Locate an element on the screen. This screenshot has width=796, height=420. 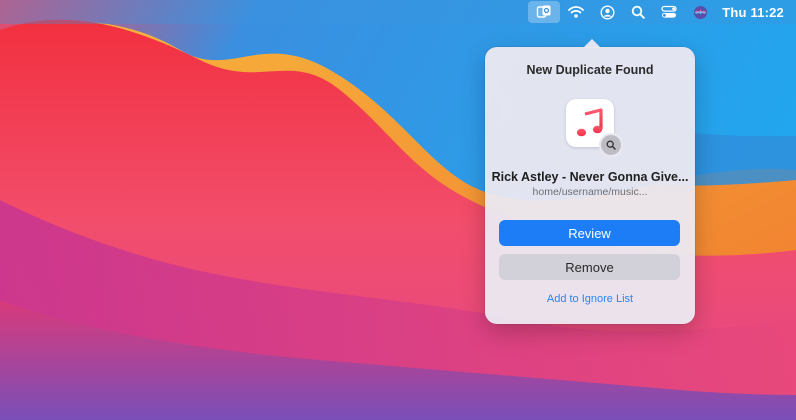
menu-bar: Thu 11:22 is located at coordinates (398, 12).